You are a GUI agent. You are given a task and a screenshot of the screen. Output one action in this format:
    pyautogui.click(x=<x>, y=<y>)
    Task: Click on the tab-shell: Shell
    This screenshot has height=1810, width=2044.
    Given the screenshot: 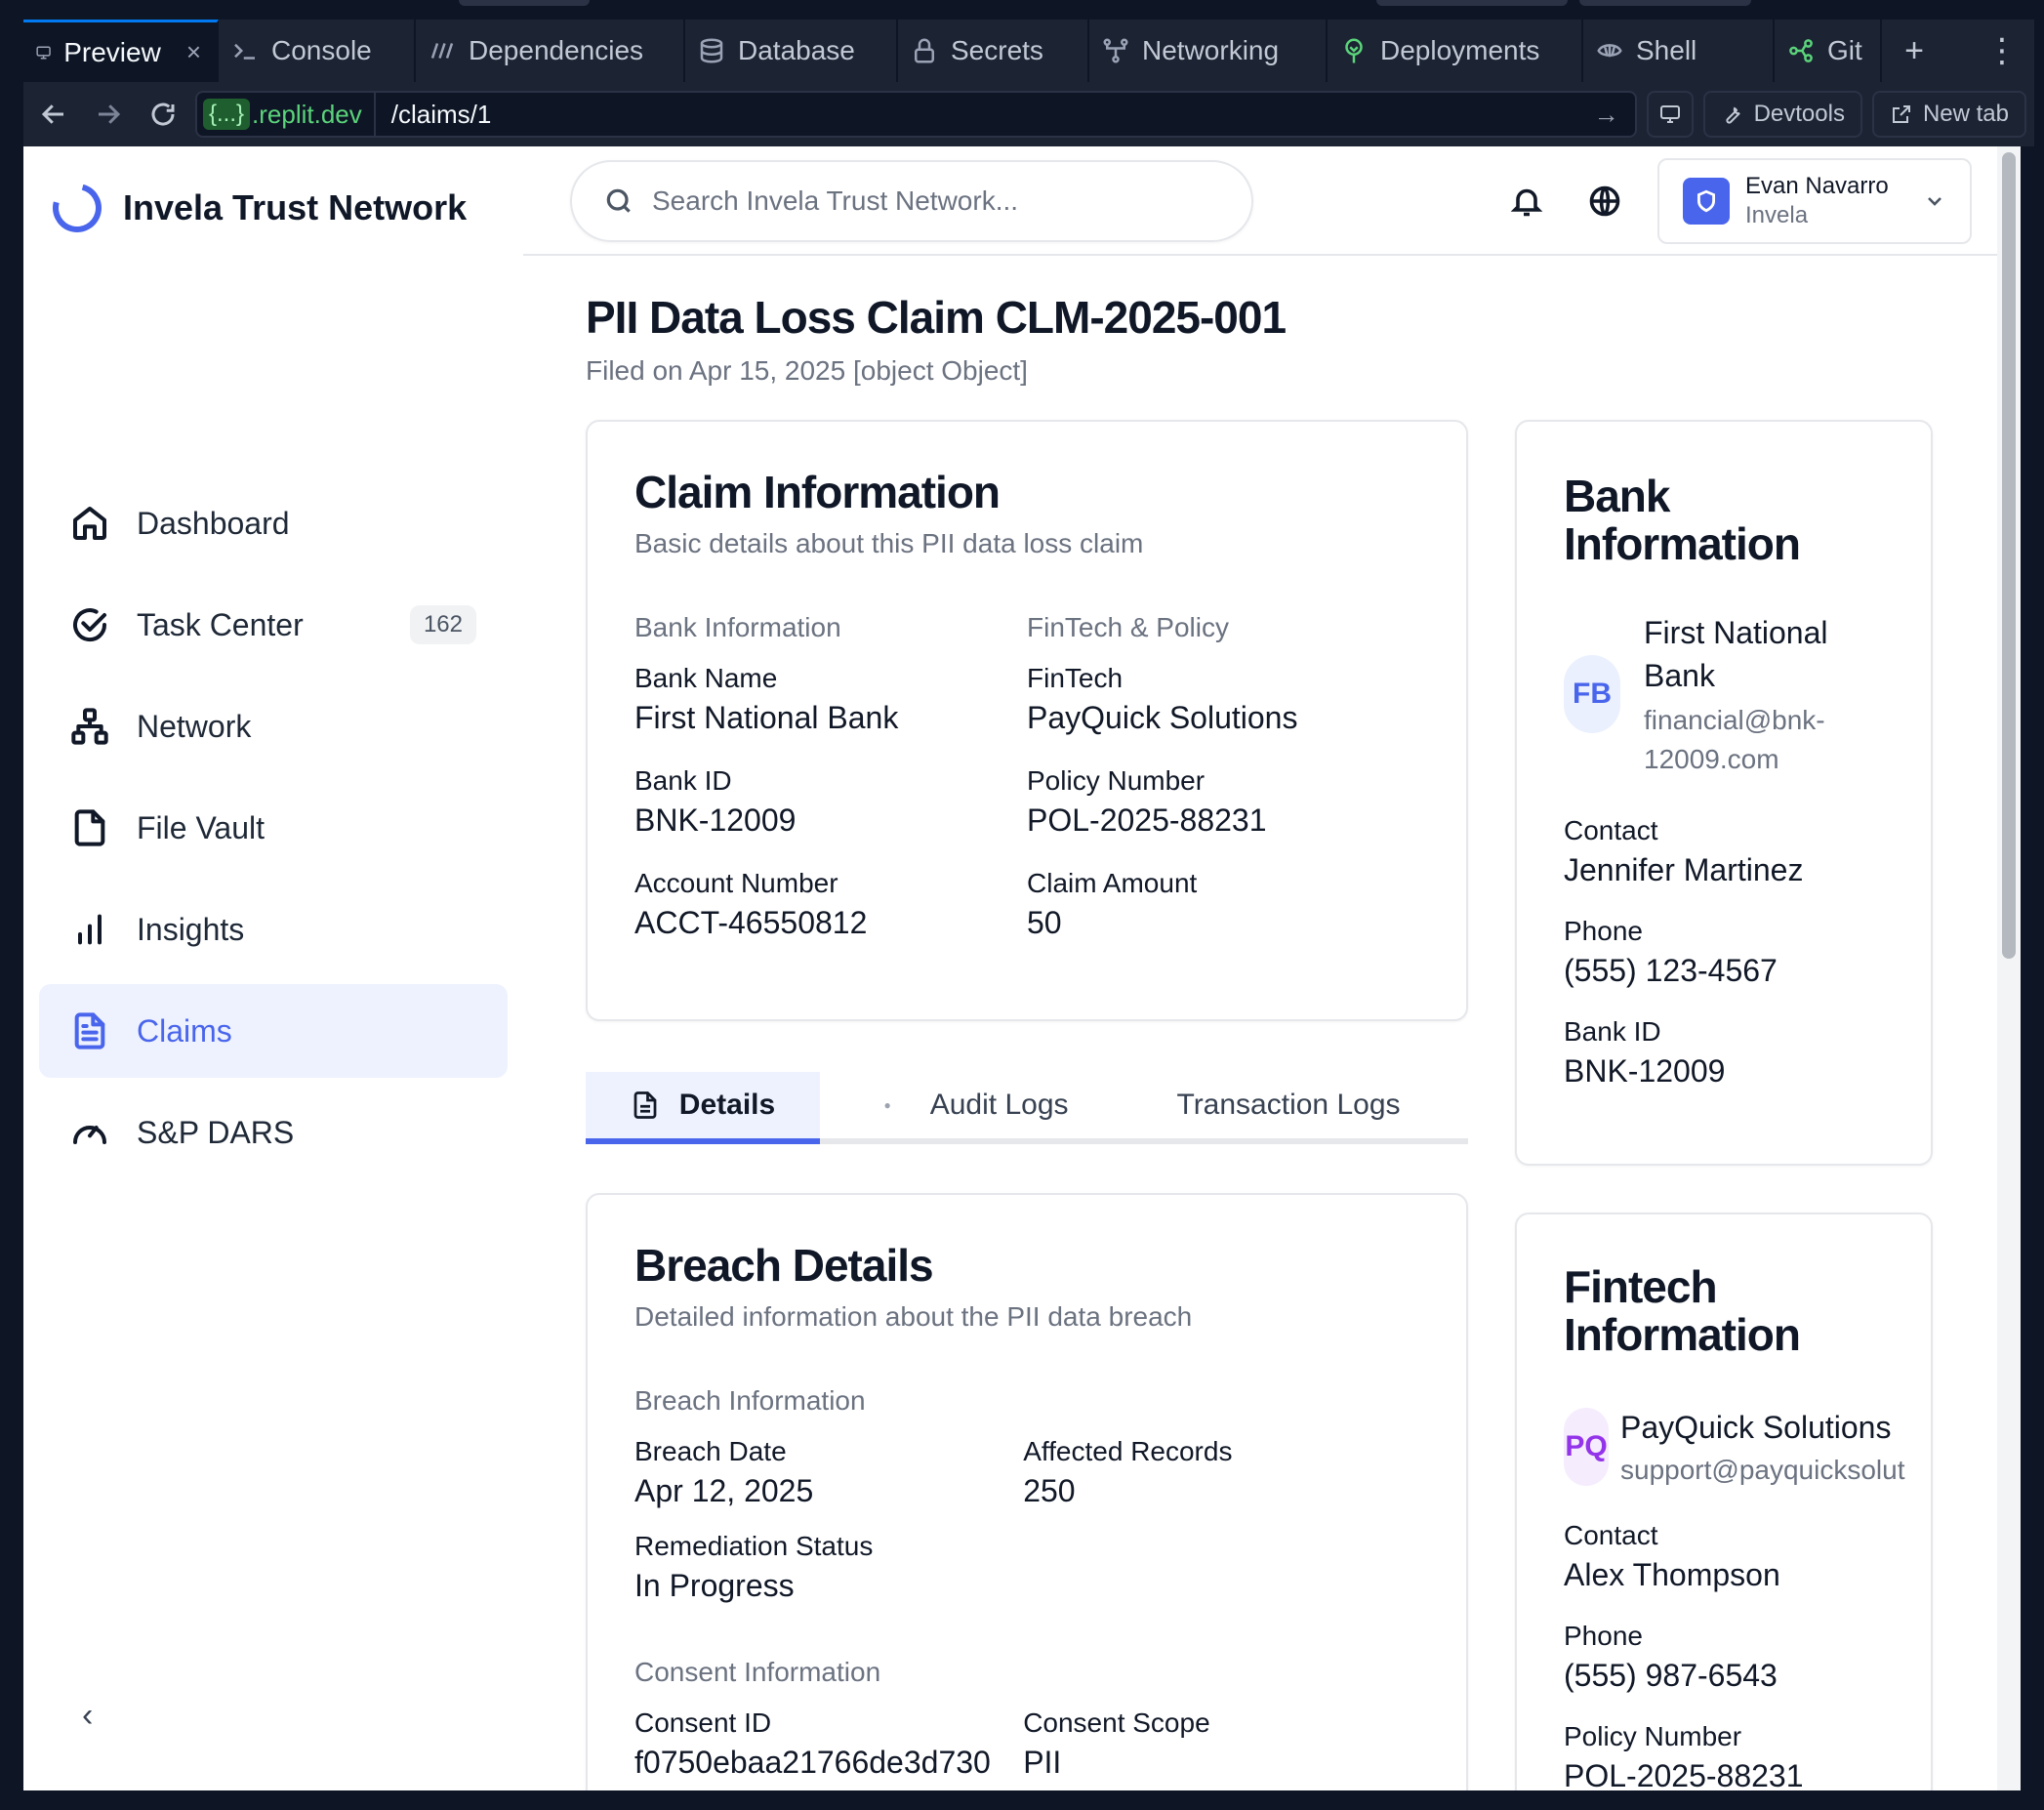 What is the action you would take?
    pyautogui.click(x=1679, y=51)
    